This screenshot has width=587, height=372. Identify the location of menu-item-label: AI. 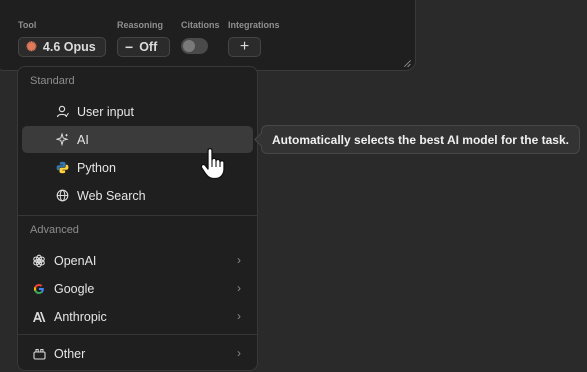
(83, 139).